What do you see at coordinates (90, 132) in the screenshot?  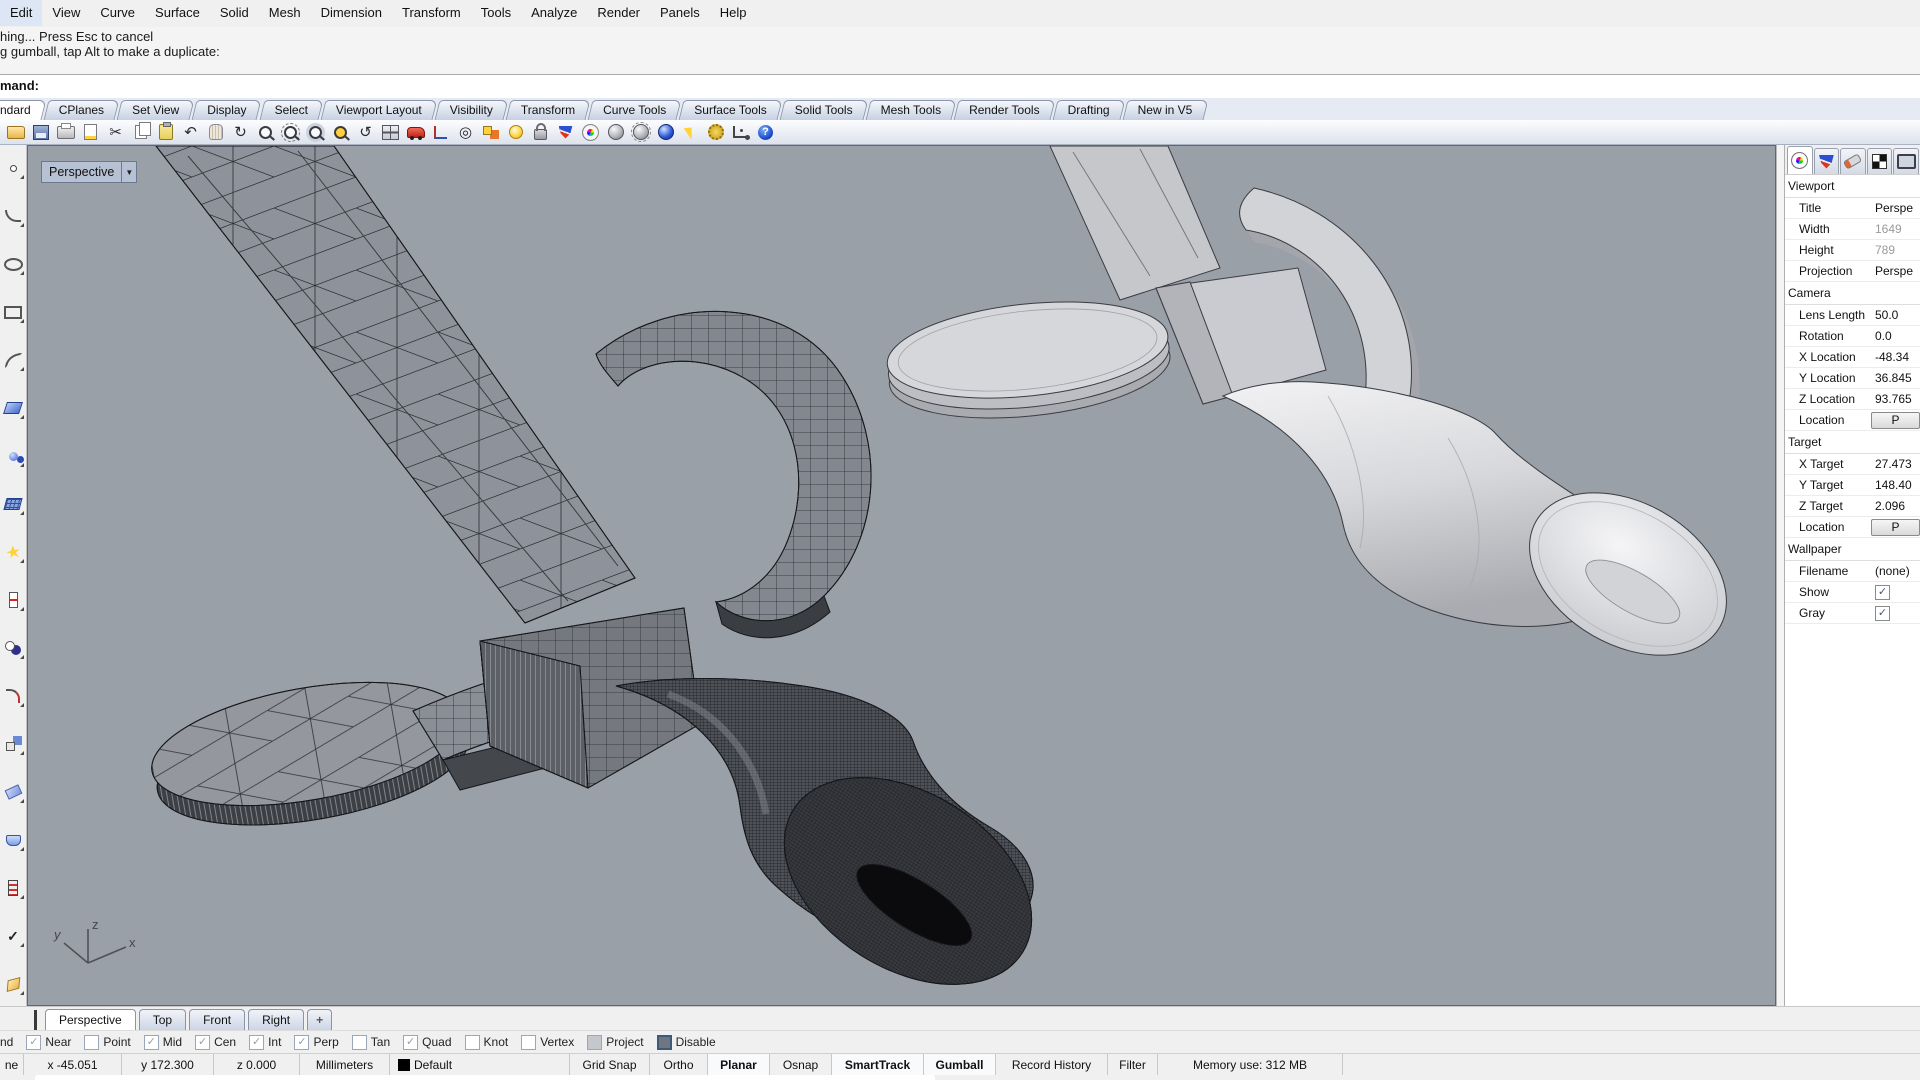 I see `export-icon` at bounding box center [90, 132].